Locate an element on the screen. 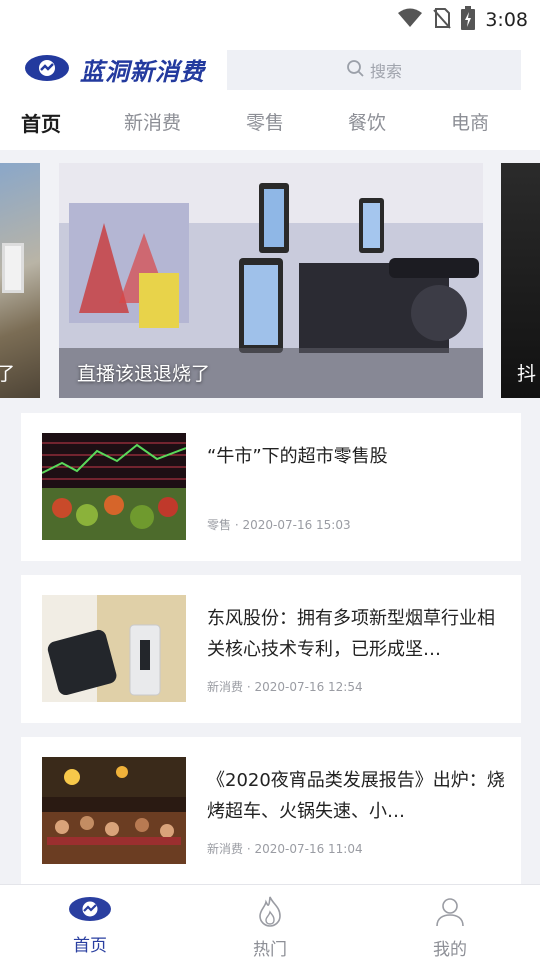 The height and width of the screenshot is (960, 540). article-timestamp: 2020-07-16 11:04 is located at coordinates (308, 849).